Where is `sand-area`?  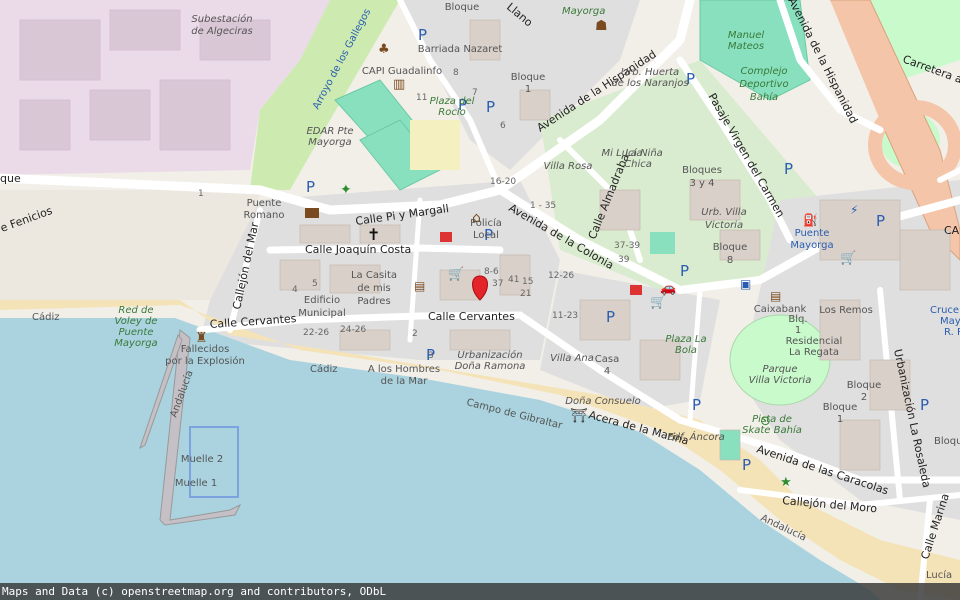 sand-area is located at coordinates (435, 145).